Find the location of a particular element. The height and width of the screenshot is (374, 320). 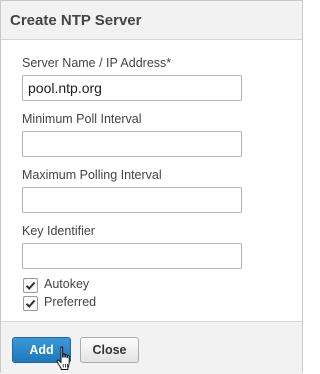

dialog-title: Create NTP Server is located at coordinates (76, 20).